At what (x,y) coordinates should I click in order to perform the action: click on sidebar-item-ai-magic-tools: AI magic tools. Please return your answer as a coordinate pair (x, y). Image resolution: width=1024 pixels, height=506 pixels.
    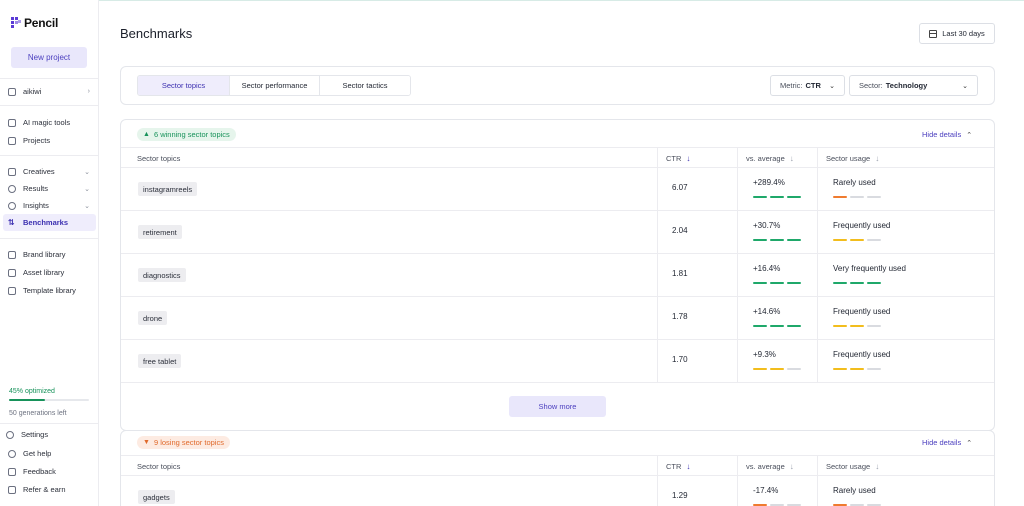
    Looking at the image, I should click on (49, 122).